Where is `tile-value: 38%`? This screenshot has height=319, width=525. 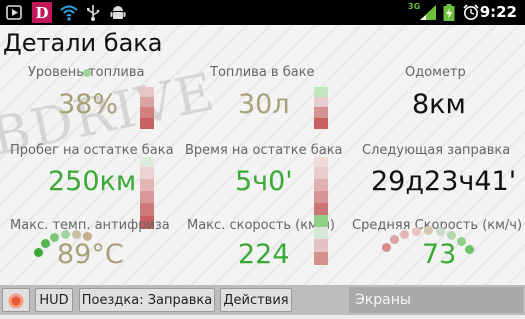 tile-value: 38% is located at coordinates (88, 104).